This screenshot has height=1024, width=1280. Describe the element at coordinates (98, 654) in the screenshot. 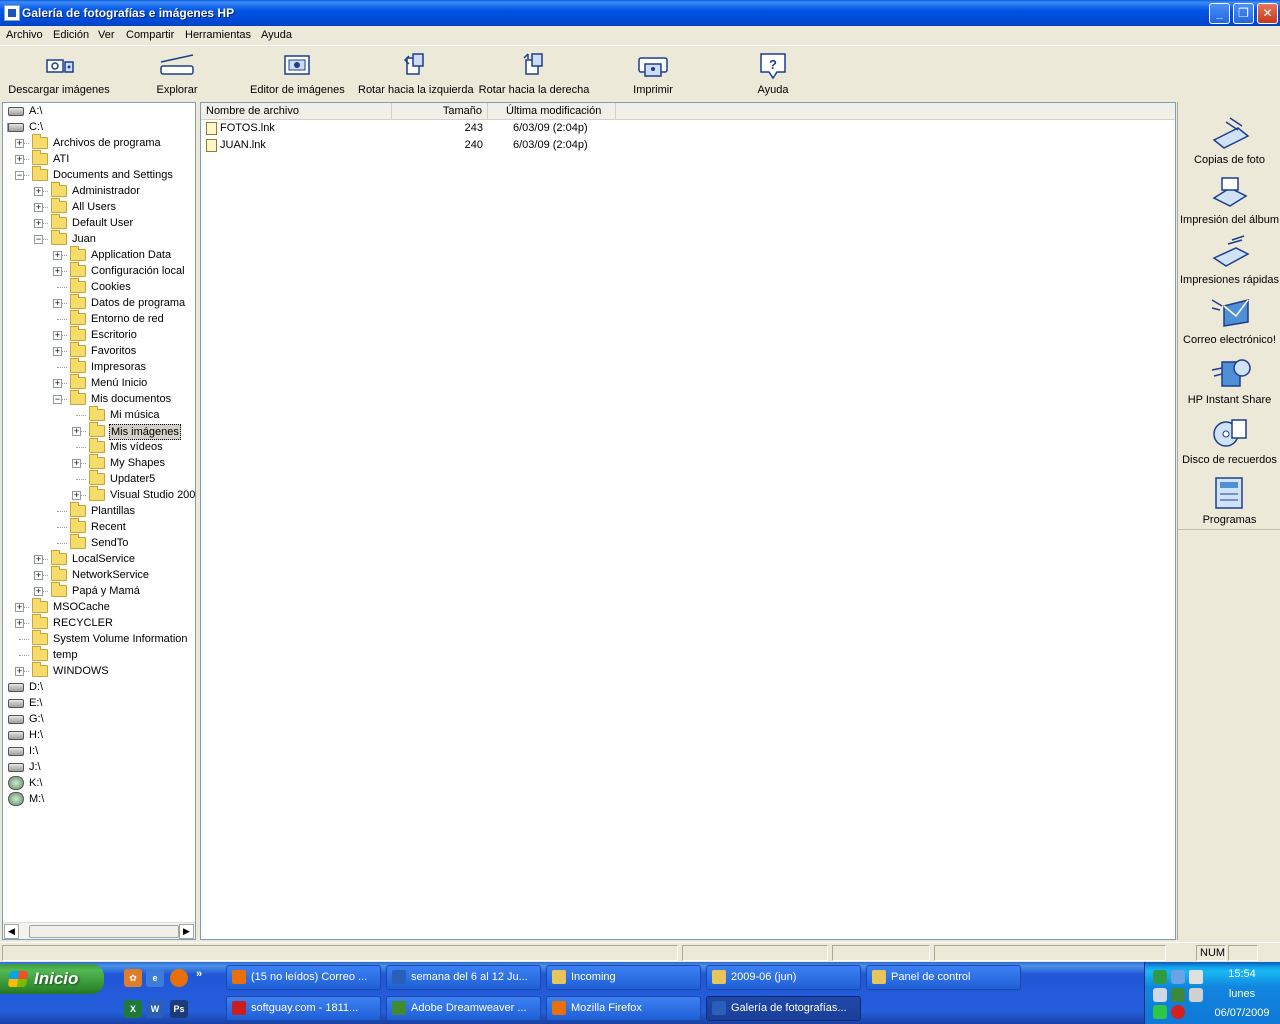

I see `tree-node: temp` at that location.